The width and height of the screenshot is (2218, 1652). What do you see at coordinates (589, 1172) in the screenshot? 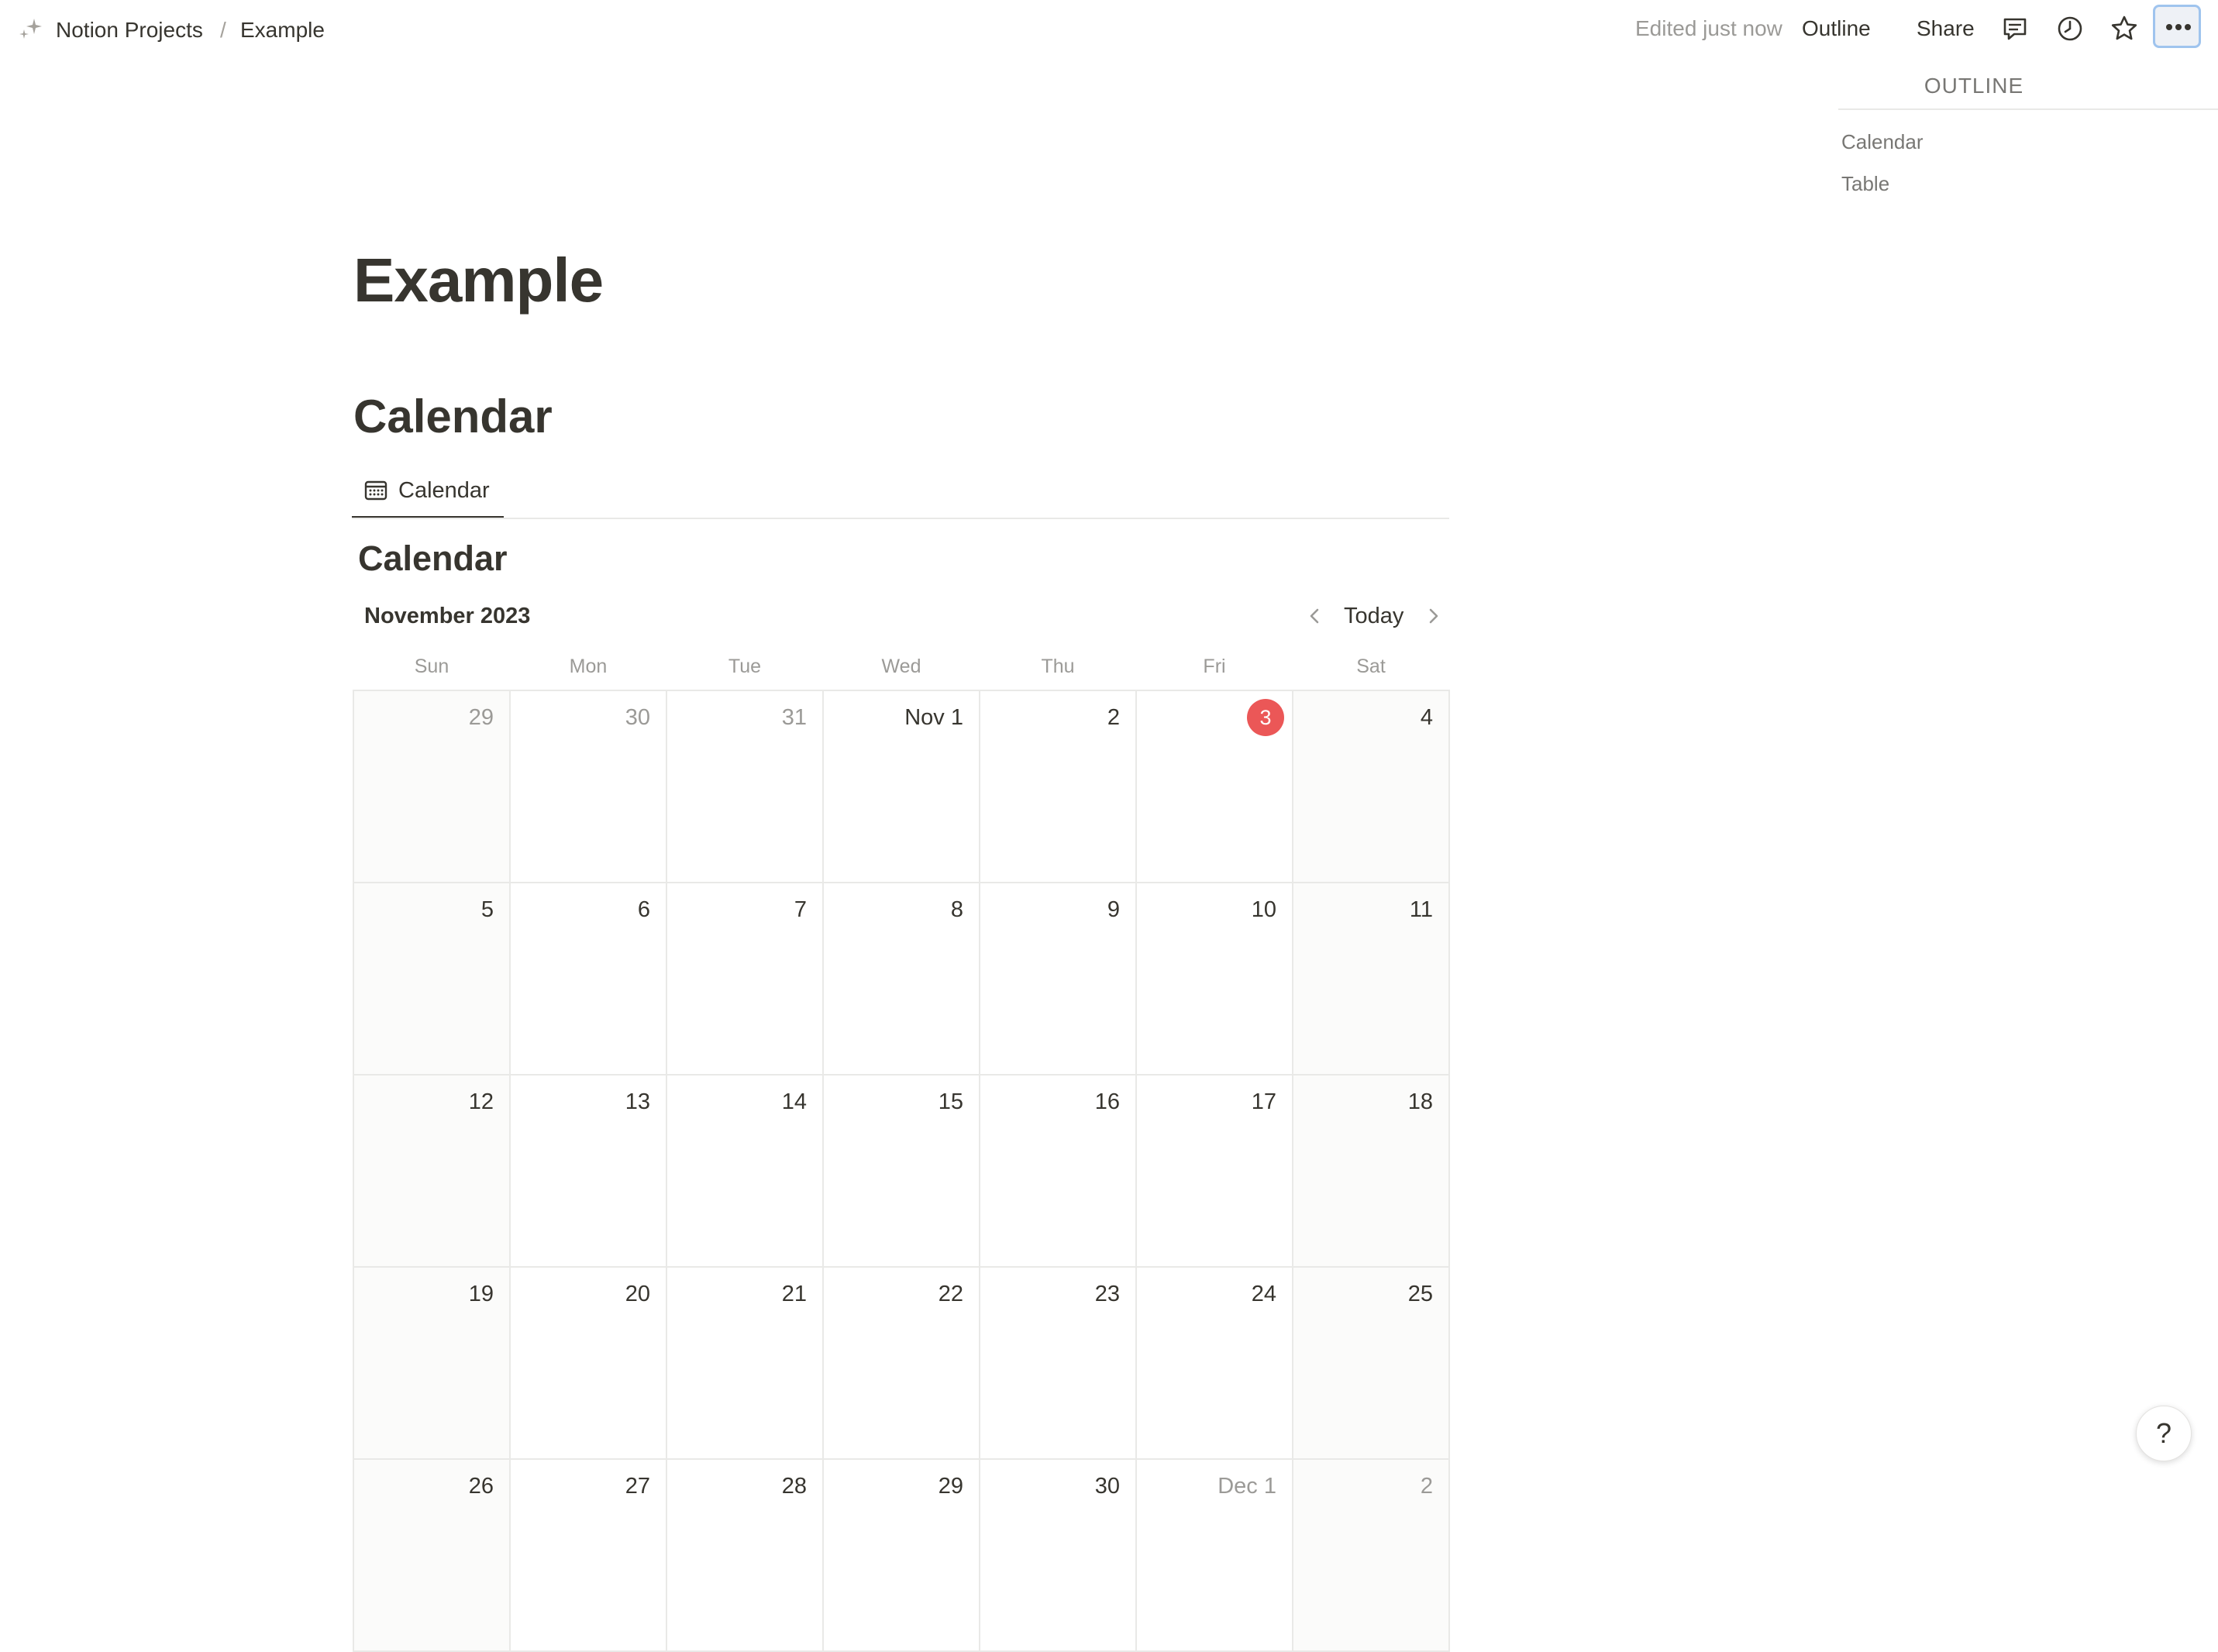
I see `calendar-day-cell: 13` at bounding box center [589, 1172].